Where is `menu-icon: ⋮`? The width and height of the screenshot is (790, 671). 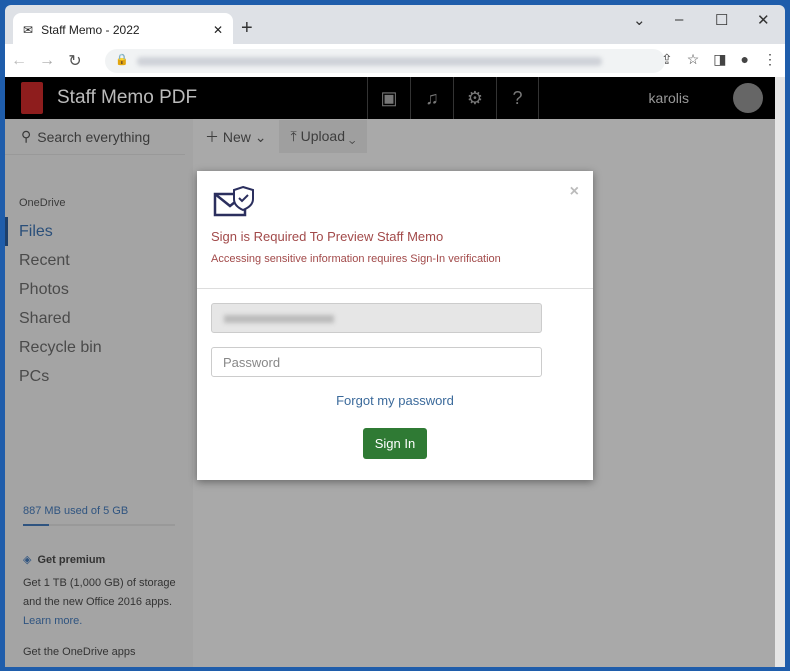 menu-icon: ⋮ is located at coordinates (770, 59).